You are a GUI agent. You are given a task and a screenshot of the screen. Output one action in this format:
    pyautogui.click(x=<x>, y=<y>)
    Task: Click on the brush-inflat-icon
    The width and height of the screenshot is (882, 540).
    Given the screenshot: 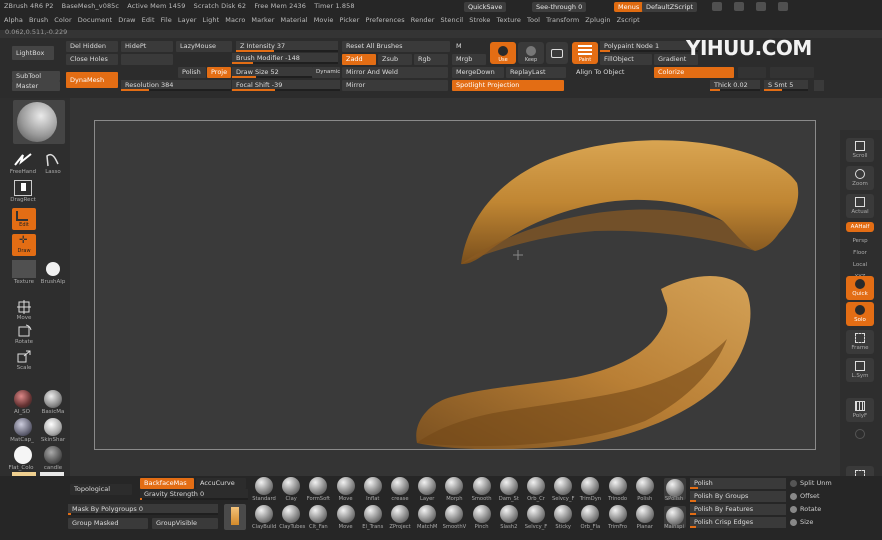 What is the action you would take?
    pyautogui.click(x=372, y=486)
    